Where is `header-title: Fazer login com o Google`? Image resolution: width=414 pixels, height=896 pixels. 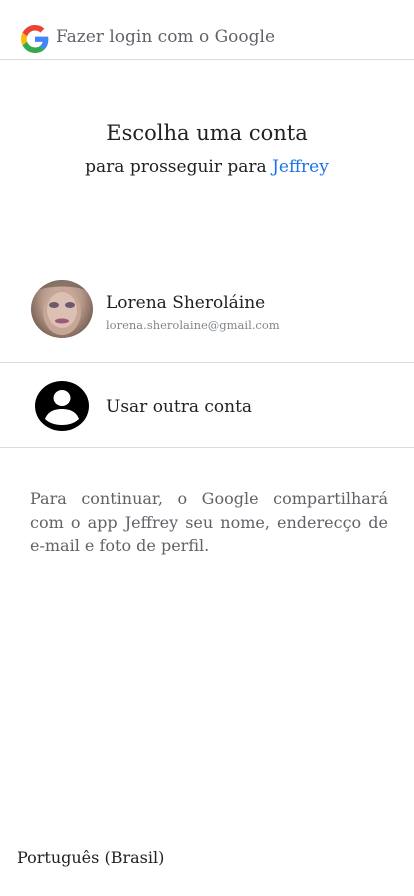 header-title: Fazer login com o Google is located at coordinates (166, 37).